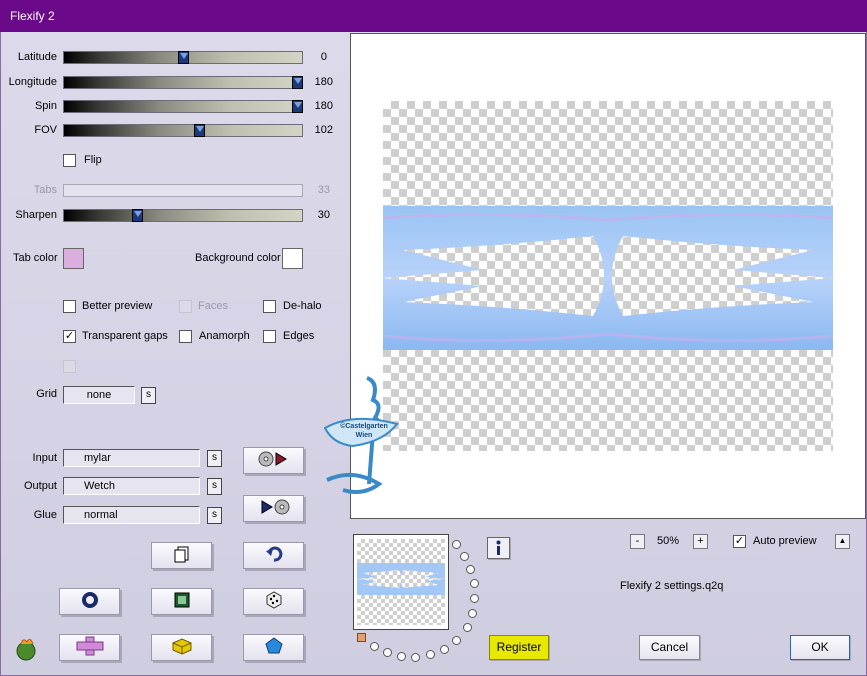  Describe the element at coordinates (292, 258) in the screenshot. I see `background-color-swatch` at that location.